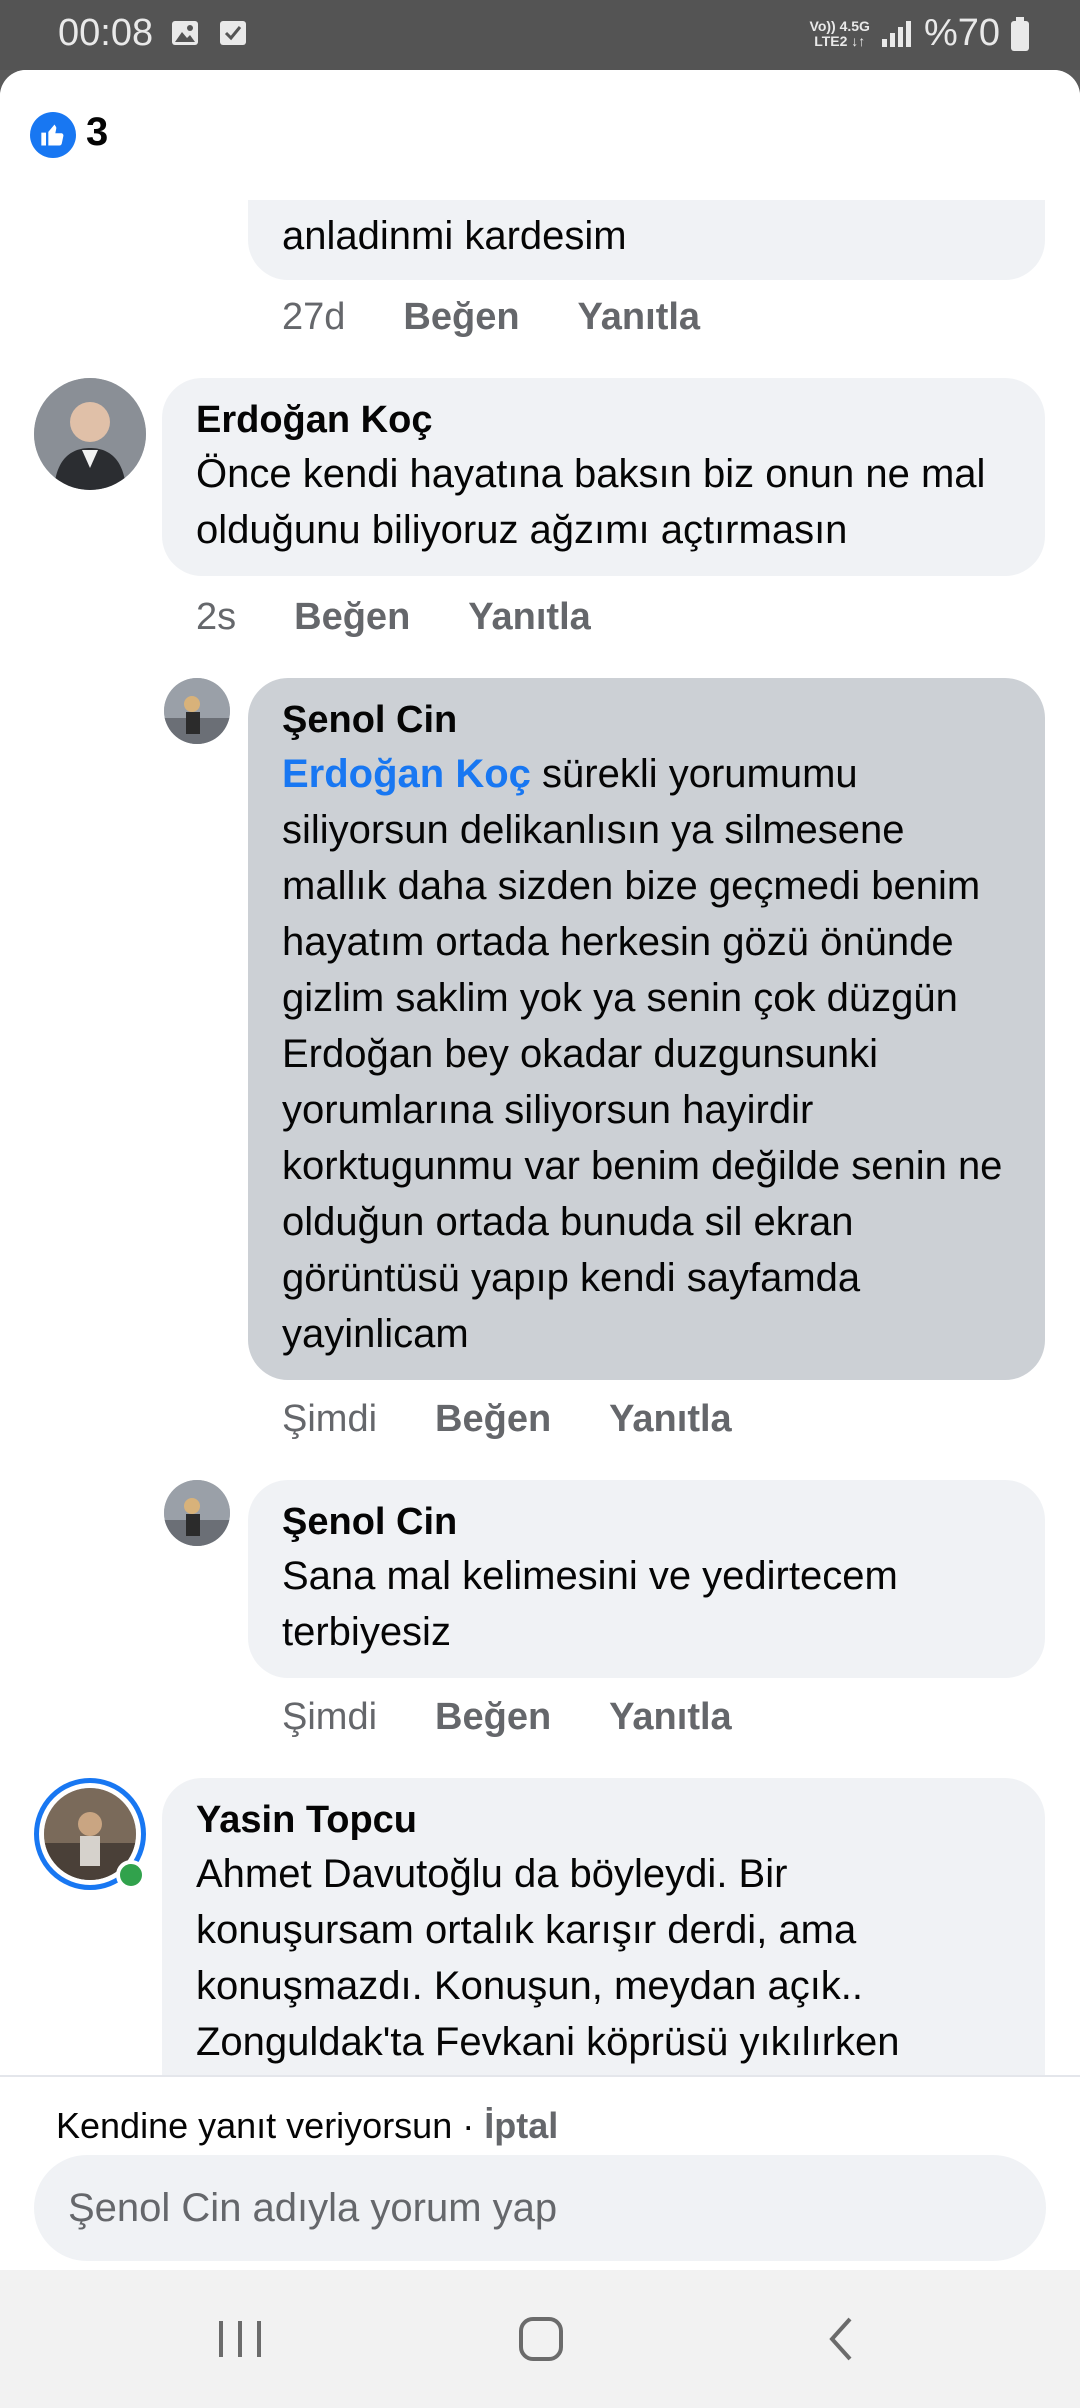 The image size is (1080, 2408). What do you see at coordinates (314, 317) in the screenshot?
I see `comment-time: 27d` at bounding box center [314, 317].